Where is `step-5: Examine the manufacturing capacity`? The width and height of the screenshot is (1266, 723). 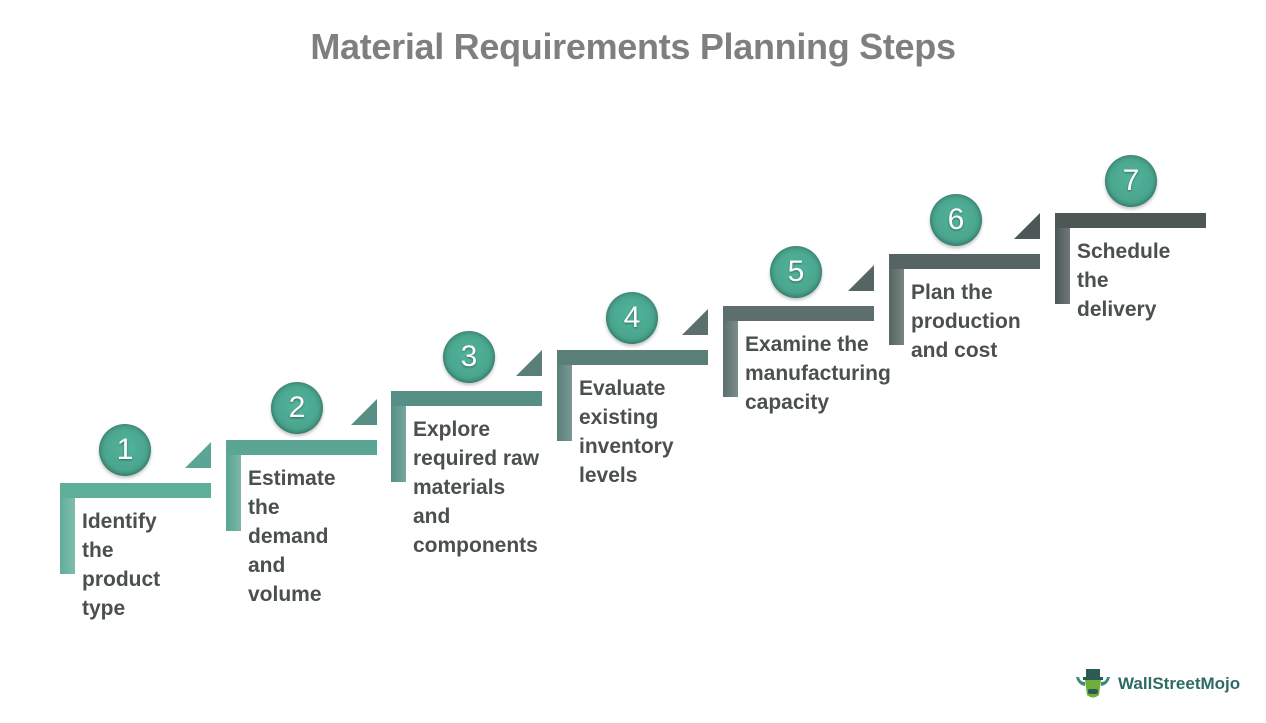
step-5: Examine the manufacturing capacity is located at coordinates (807, 426).